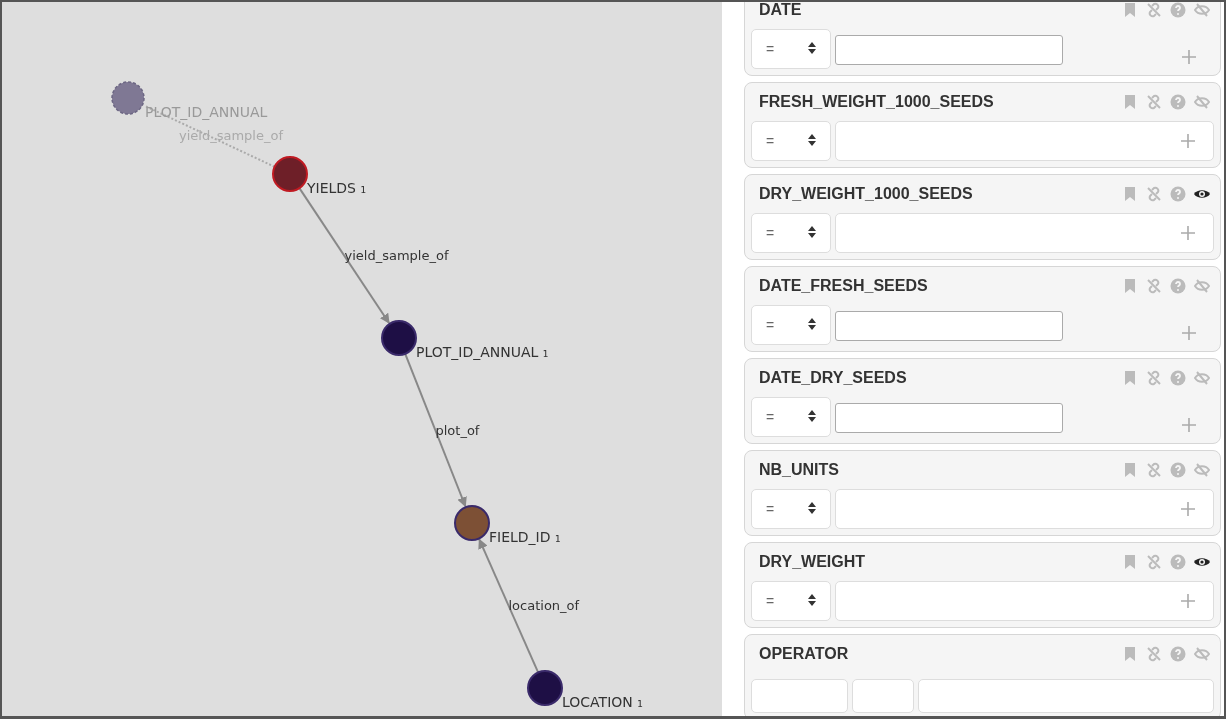 The image size is (1226, 719). What do you see at coordinates (883, 696) in the screenshot?
I see `unit-select` at bounding box center [883, 696].